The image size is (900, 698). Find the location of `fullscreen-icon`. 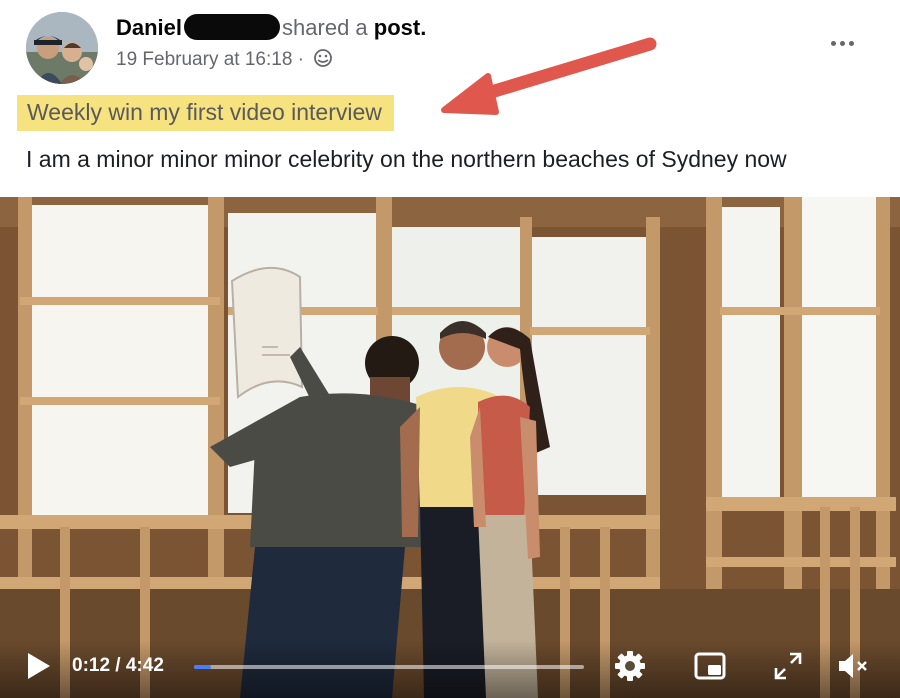

fullscreen-icon is located at coordinates (788, 666).